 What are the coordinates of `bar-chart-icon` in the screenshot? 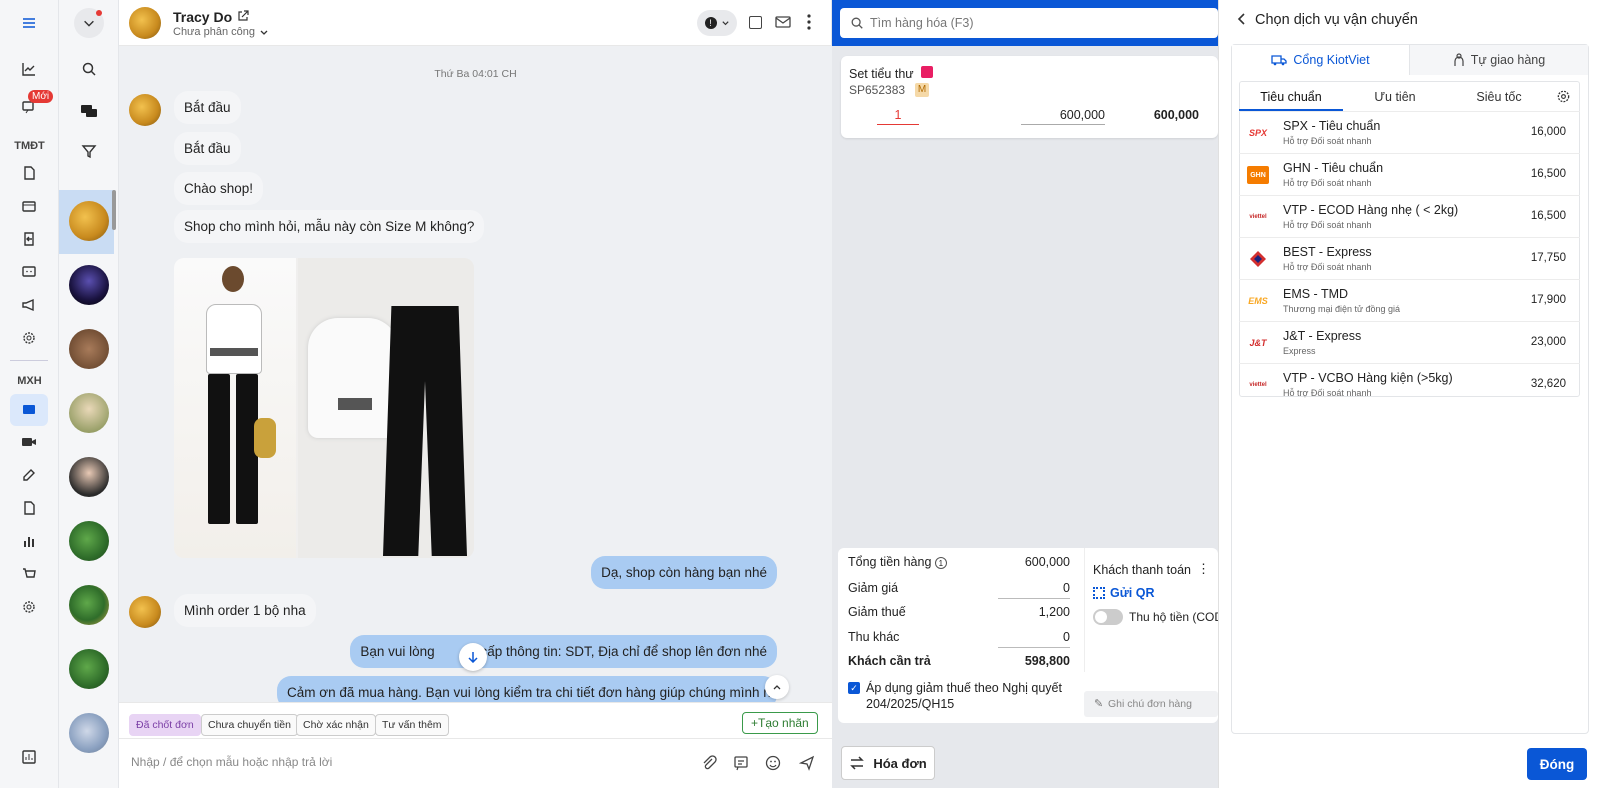 It's located at (29, 541).